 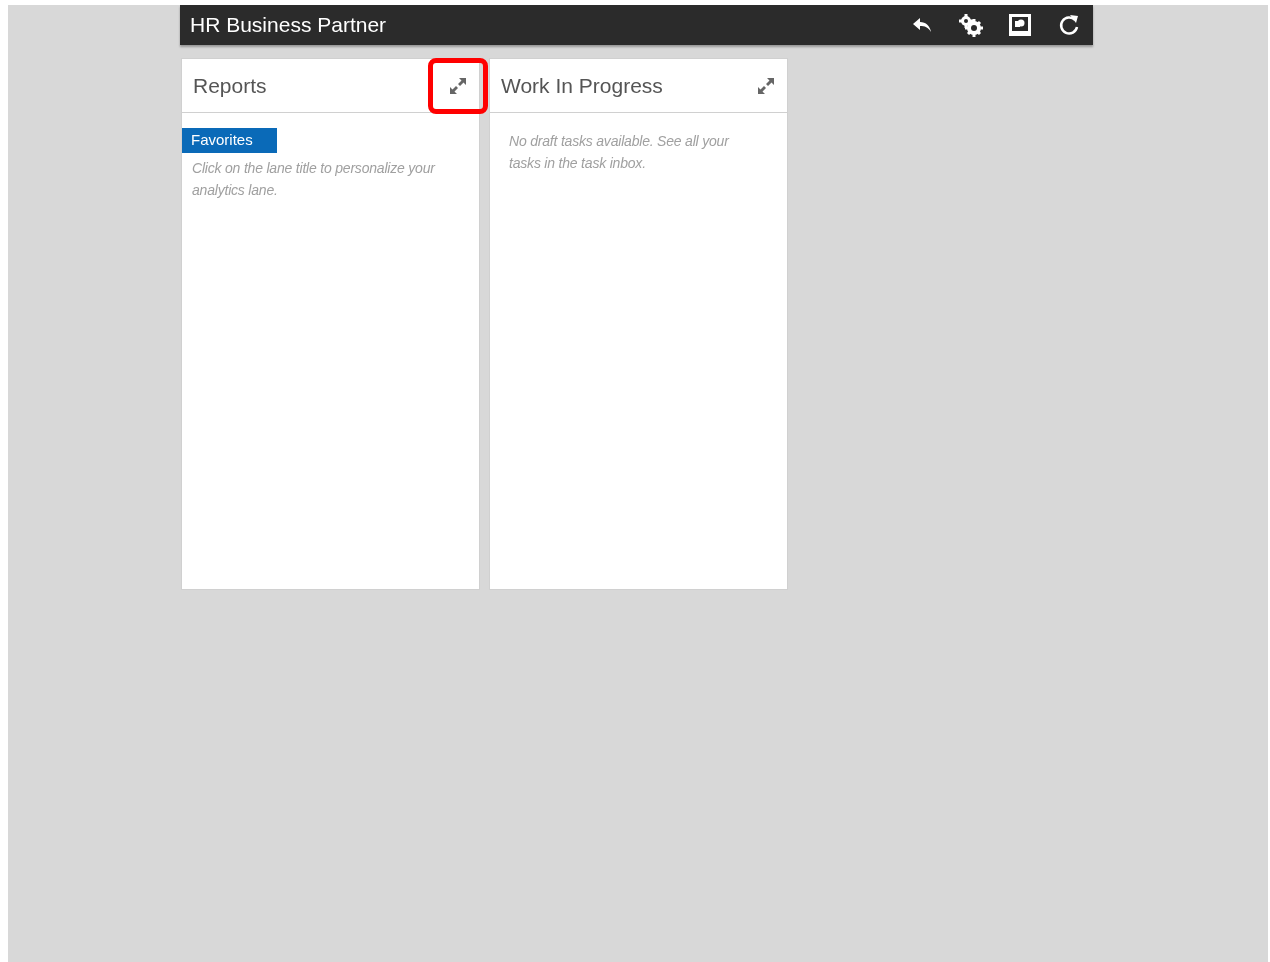 I want to click on framed-picture-button, so click(x=1020, y=25).